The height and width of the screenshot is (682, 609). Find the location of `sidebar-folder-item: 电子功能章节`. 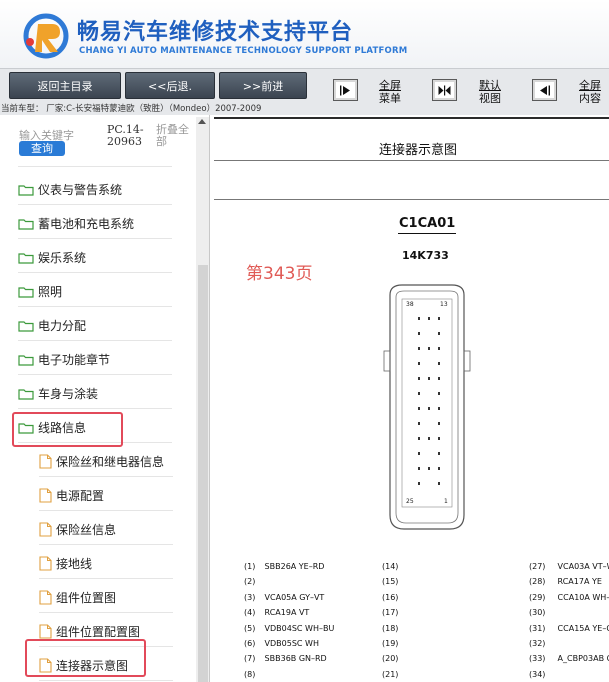

sidebar-folder-item: 电子功能章节 is located at coordinates (95, 360).